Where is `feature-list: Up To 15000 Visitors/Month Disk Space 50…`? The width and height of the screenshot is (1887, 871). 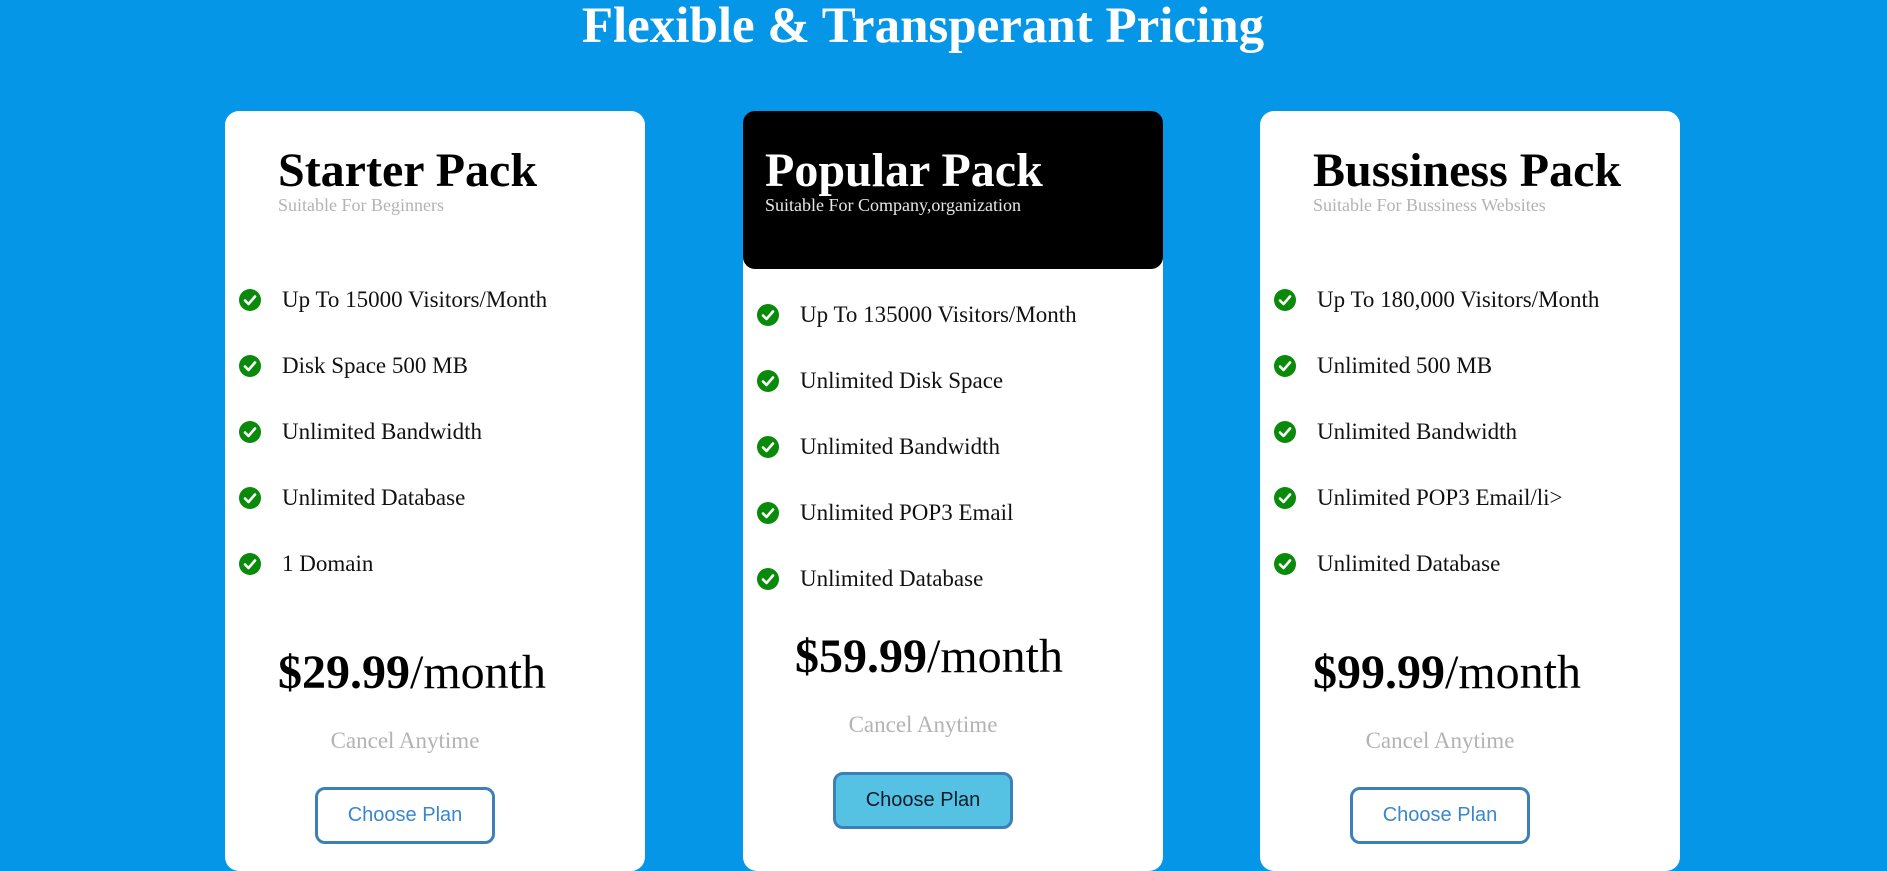
feature-list: Up To 15000 Visitors/Month Disk Space 50… is located at coordinates (393, 448).